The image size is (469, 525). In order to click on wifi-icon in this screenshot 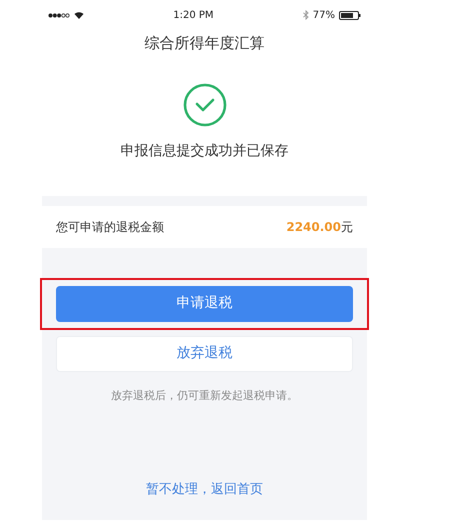, I will do `click(79, 15)`.